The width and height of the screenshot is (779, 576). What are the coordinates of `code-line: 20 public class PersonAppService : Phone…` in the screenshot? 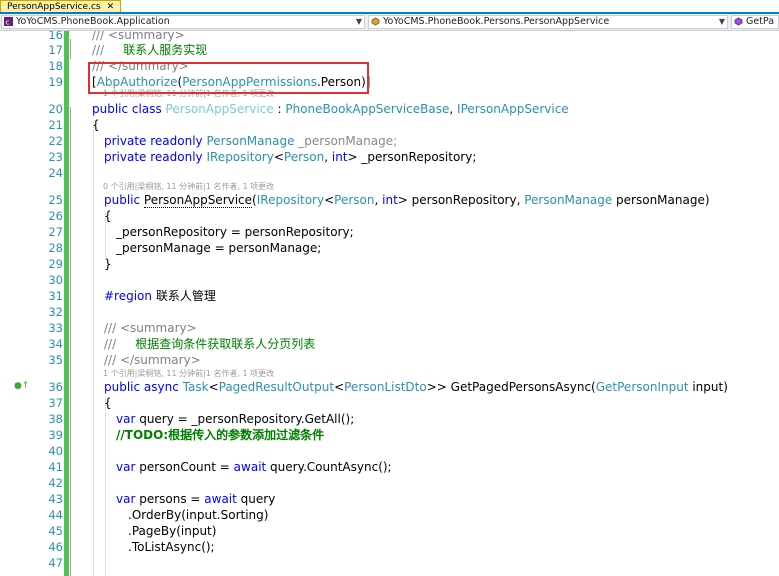 It's located at (389, 109).